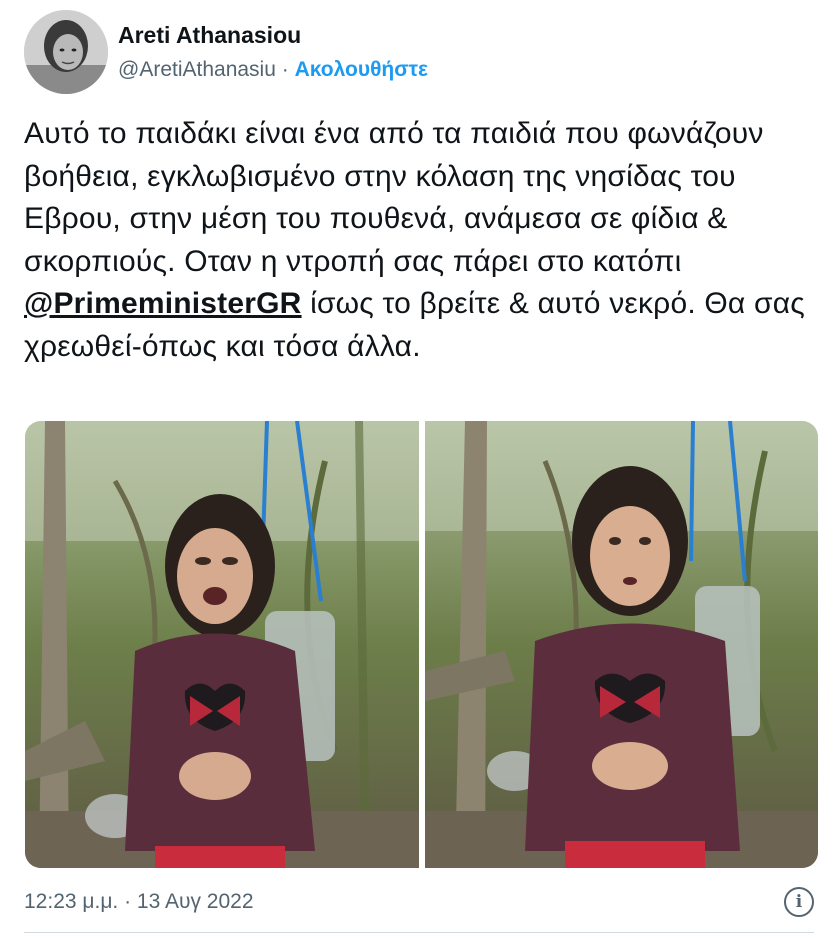 The image size is (836, 936). Describe the element at coordinates (139, 902) in the screenshot. I see `tweet-timestamp: 12:23 μ.μ. · 13 Αυγ 2022` at that location.